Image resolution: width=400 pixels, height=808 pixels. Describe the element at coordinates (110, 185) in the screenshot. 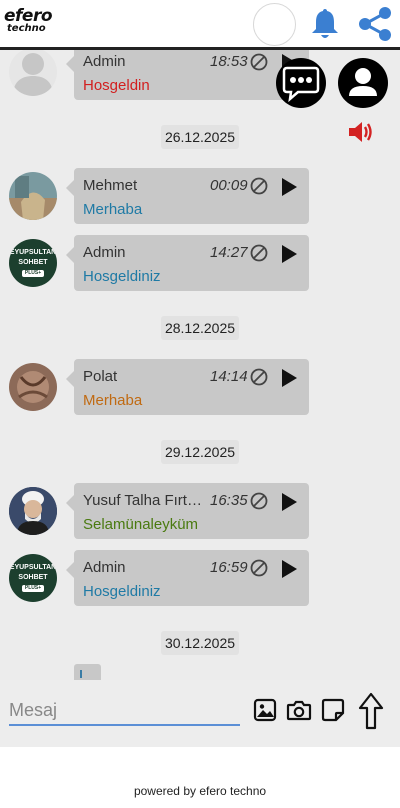

I see `sender-name: Mehmet` at that location.